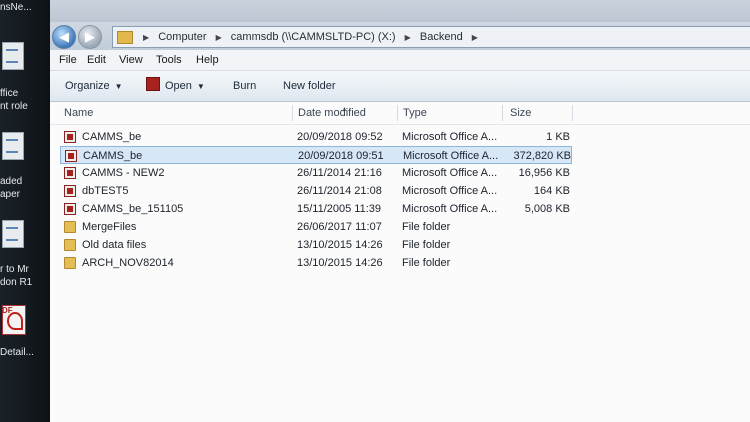 The width and height of the screenshot is (750, 422). What do you see at coordinates (441, 37) in the screenshot?
I see `breadcrumb-backend: Backend` at bounding box center [441, 37].